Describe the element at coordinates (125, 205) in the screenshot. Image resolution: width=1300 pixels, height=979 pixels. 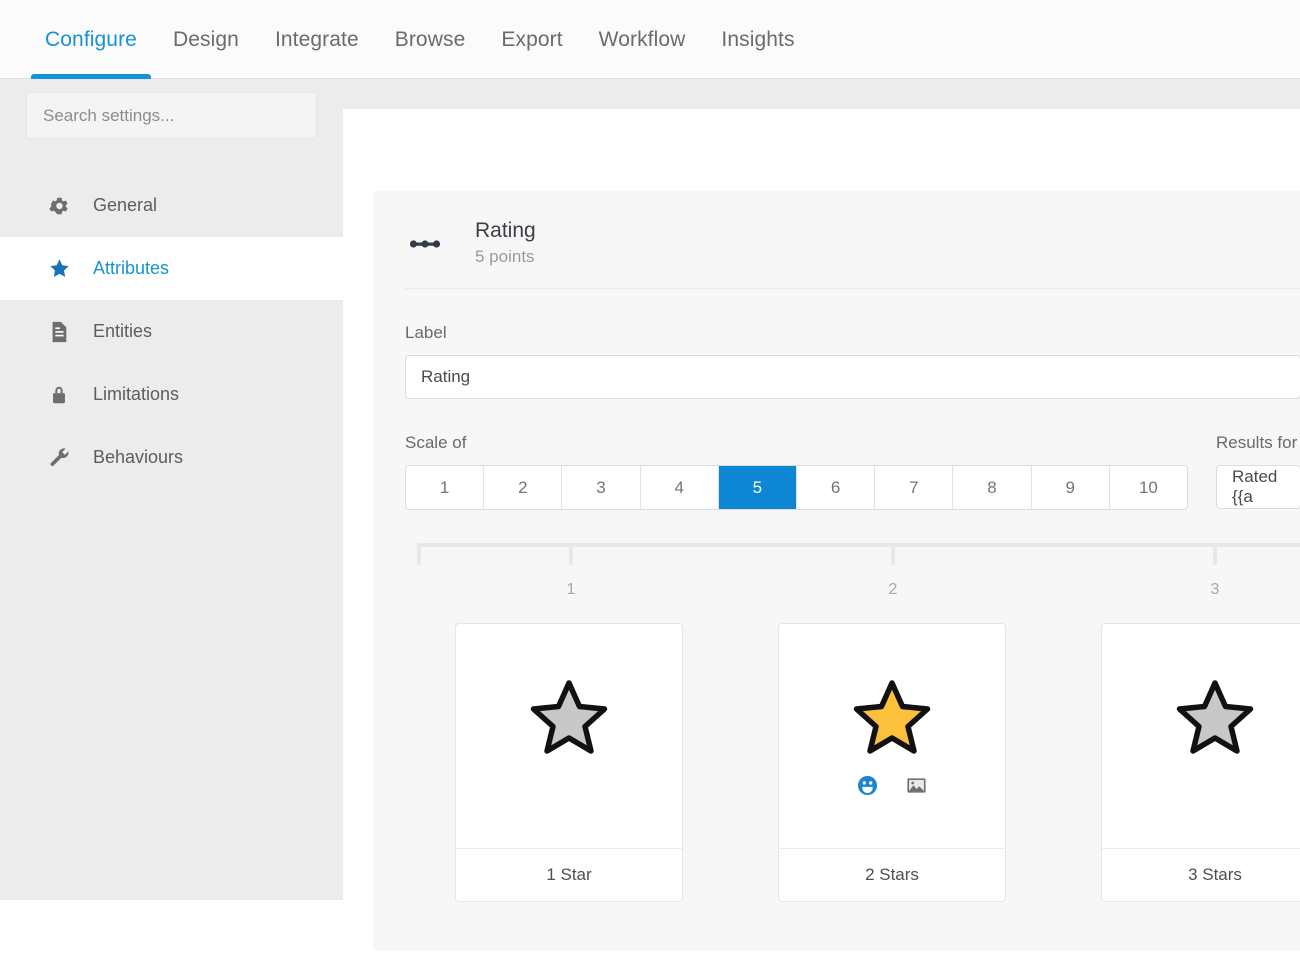
I see `sidebar-item-label: General` at that location.